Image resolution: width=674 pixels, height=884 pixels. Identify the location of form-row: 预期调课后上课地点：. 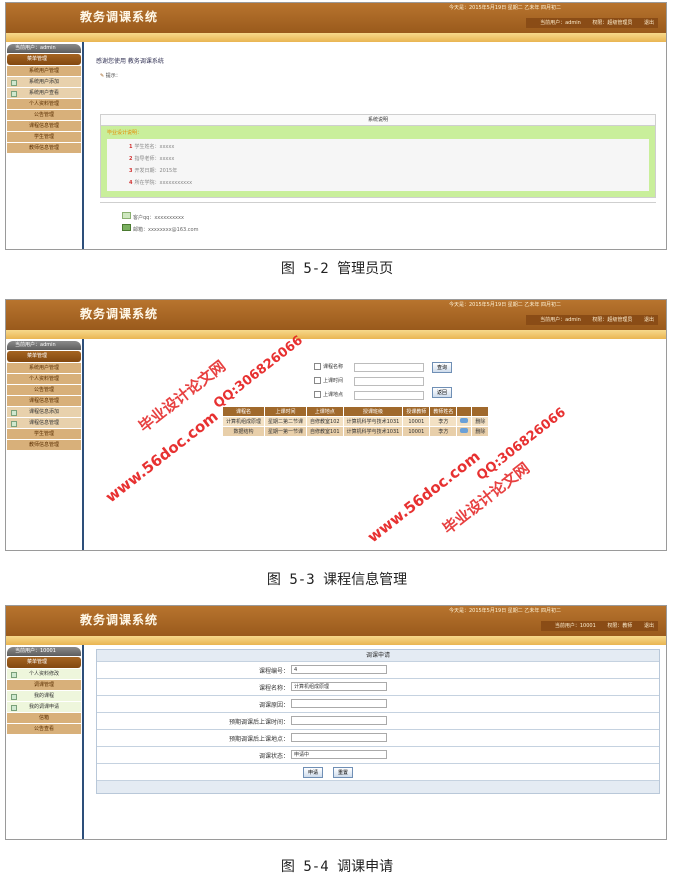
(378, 737).